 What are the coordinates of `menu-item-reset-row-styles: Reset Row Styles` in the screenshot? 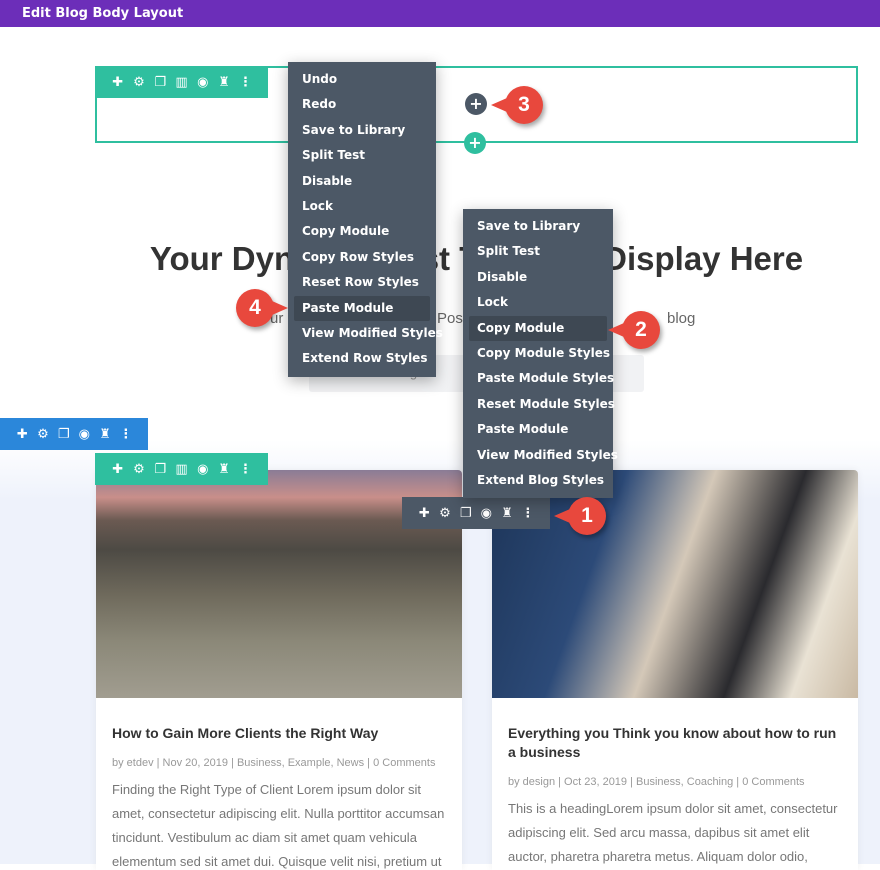 It's located at (362, 282).